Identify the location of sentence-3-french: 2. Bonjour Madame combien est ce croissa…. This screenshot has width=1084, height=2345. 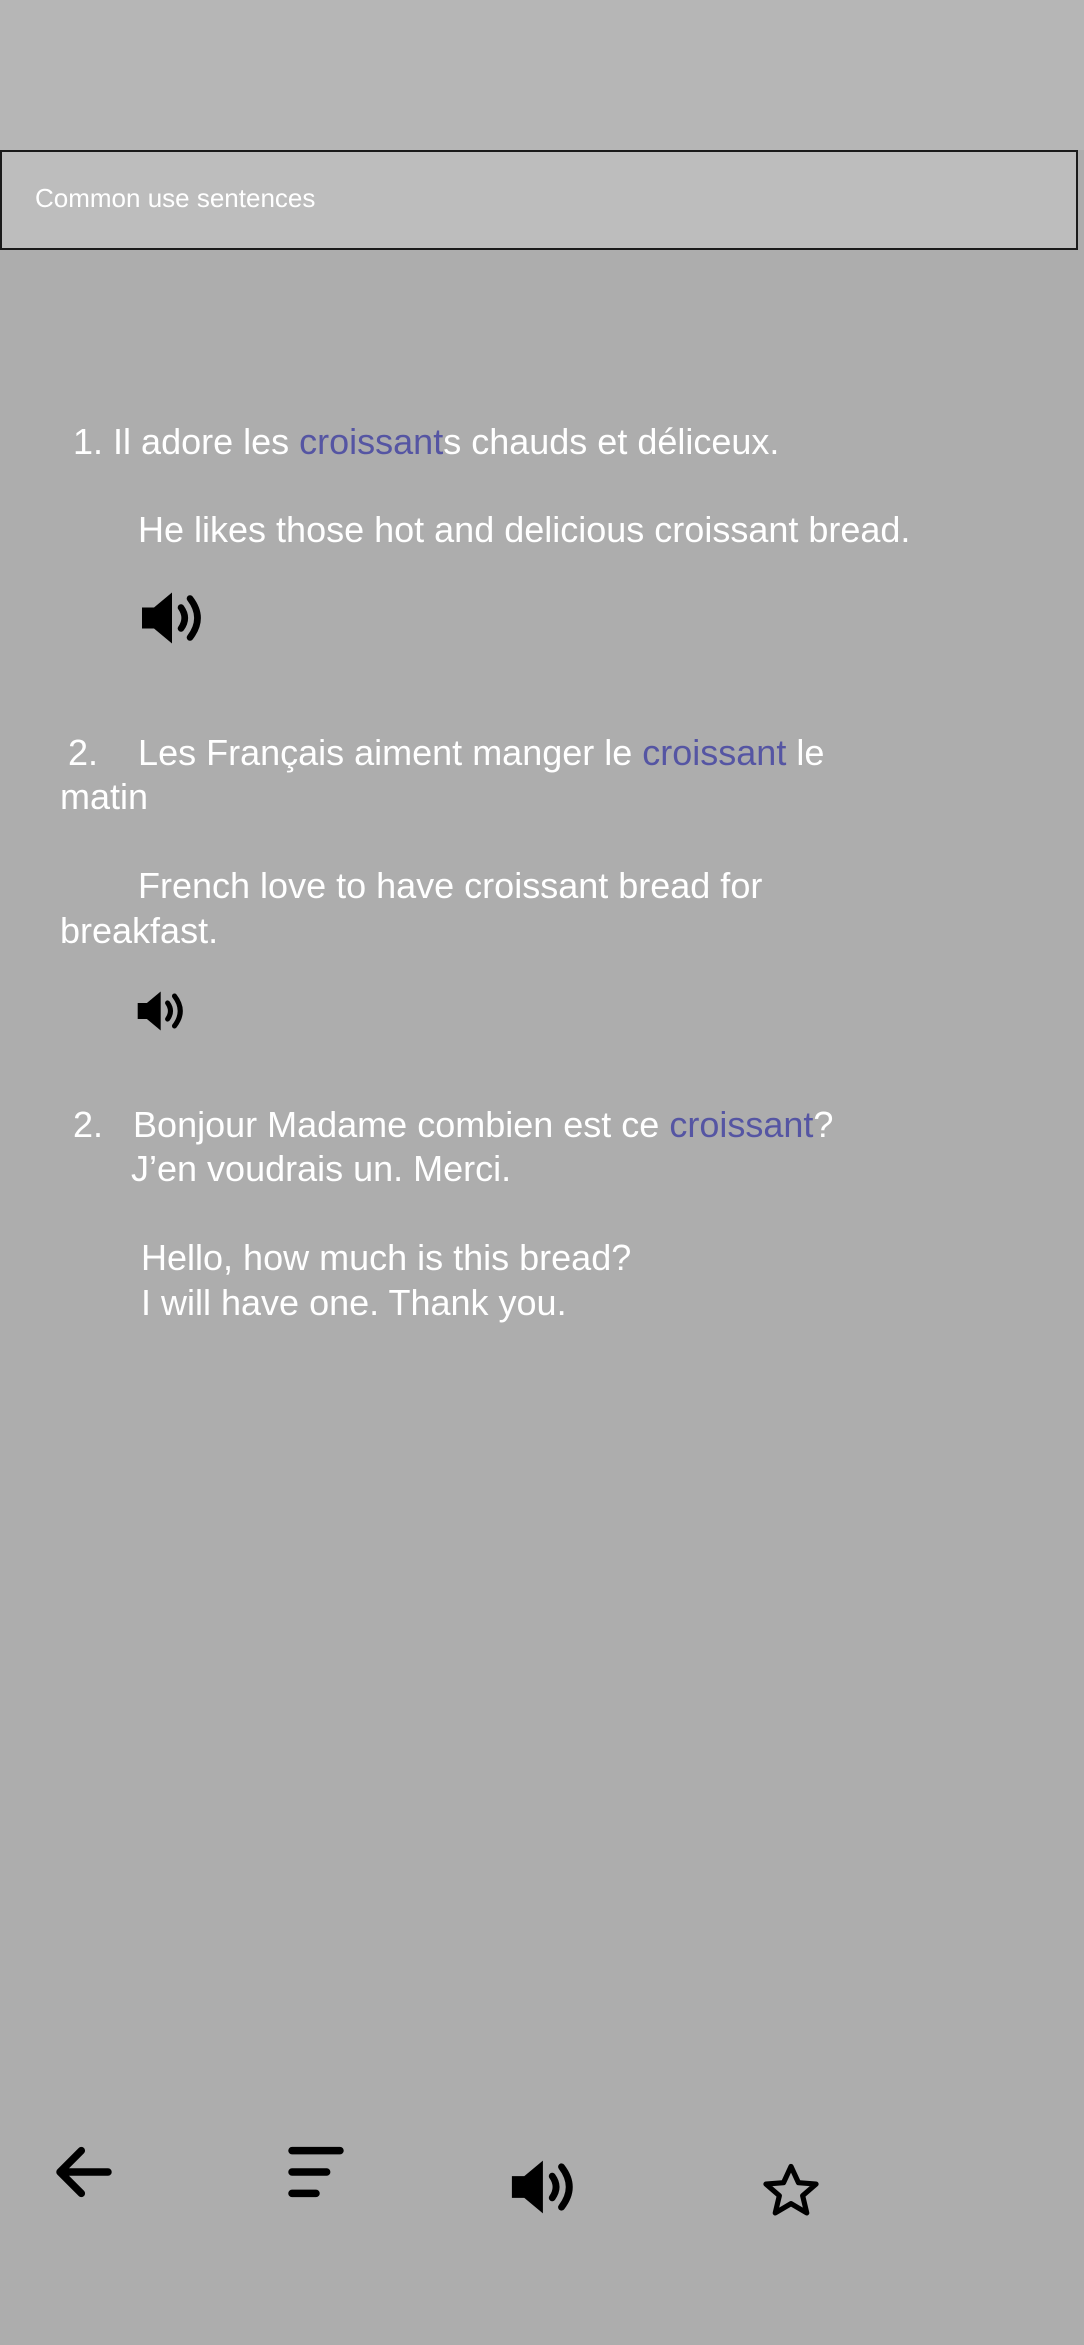
(453, 1125).